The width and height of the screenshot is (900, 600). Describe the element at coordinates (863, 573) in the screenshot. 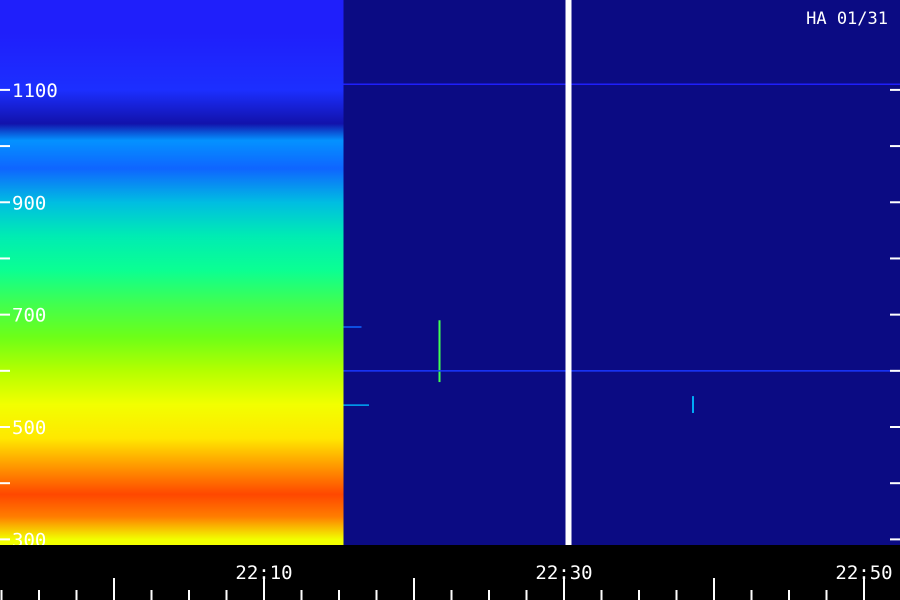

I see `x-tick-label: 22:50` at that location.